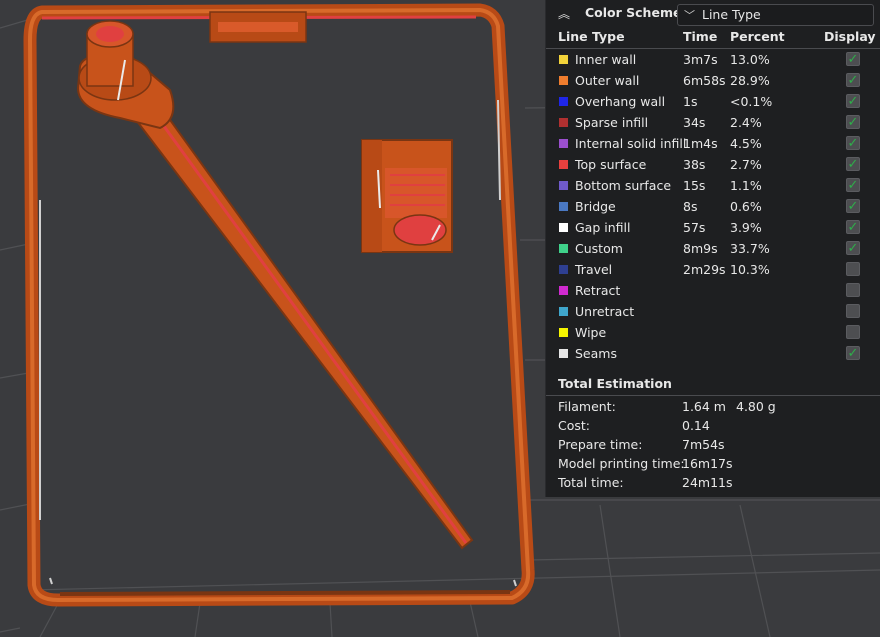  I want to click on estimation-row: Prepare time: 7m54s, so click(713, 445).